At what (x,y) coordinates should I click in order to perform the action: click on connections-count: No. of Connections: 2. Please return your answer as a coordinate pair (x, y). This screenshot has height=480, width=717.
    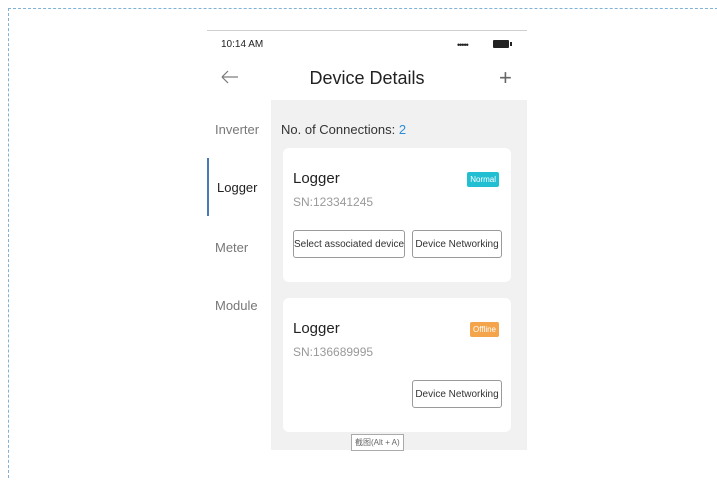
    Looking at the image, I should click on (343, 129).